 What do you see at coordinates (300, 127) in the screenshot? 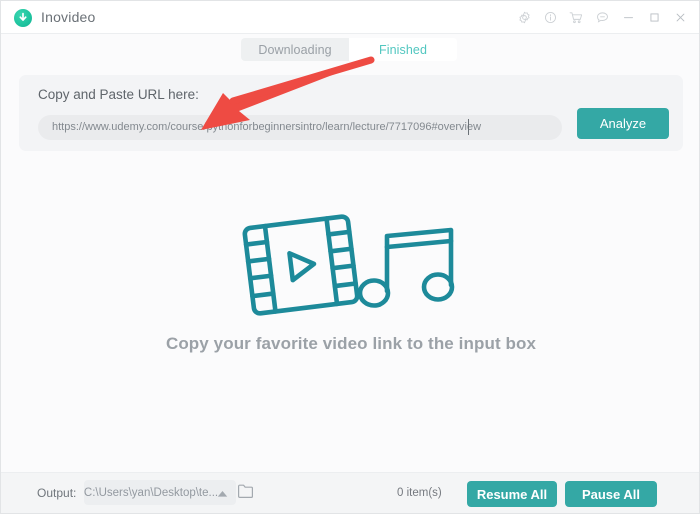
I see `url-input` at bounding box center [300, 127].